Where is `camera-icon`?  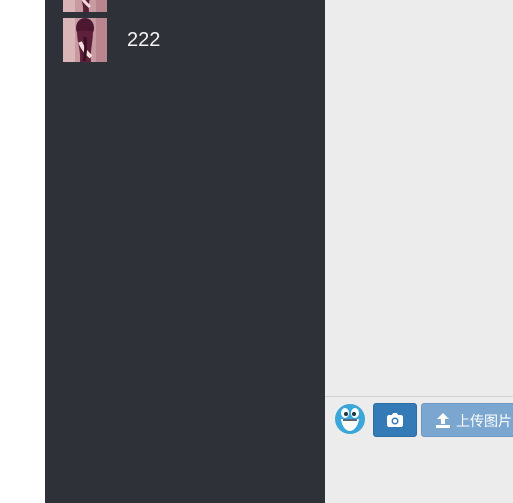 camera-icon is located at coordinates (395, 420).